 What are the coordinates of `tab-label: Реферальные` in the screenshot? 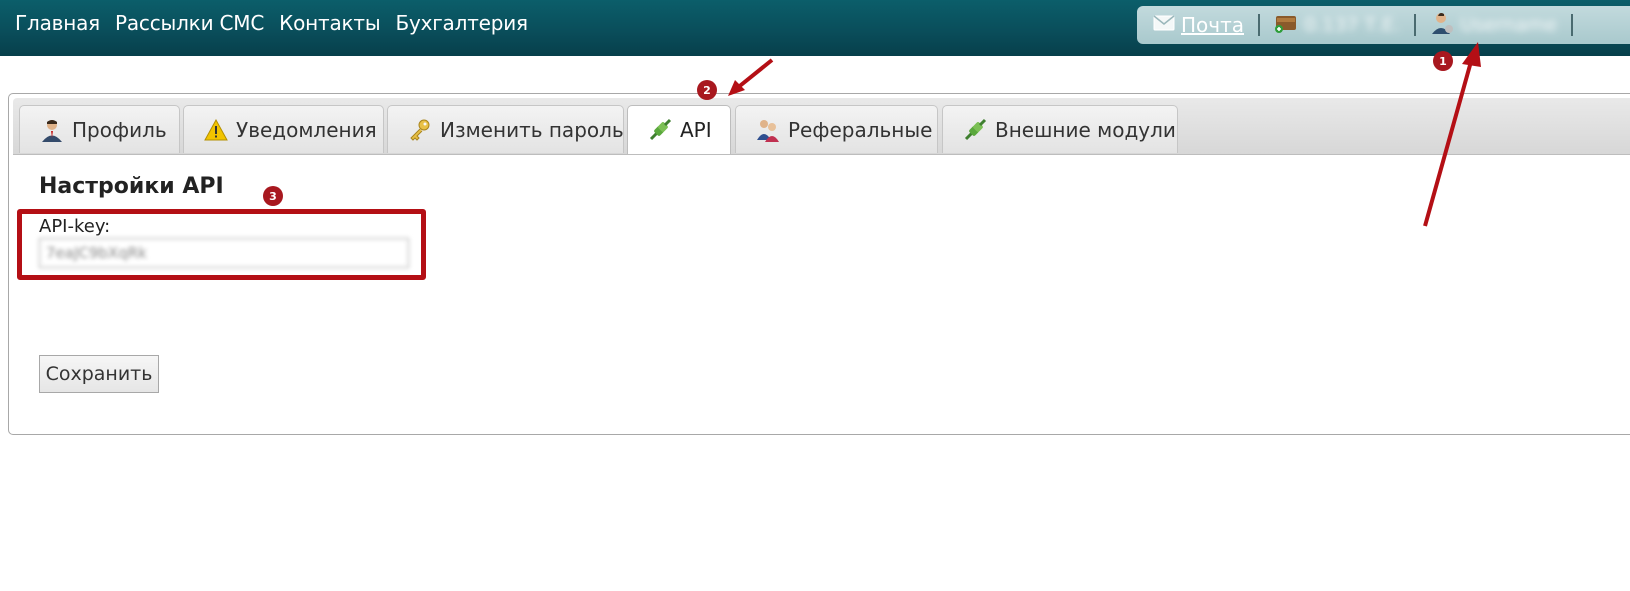 It's located at (860, 129).